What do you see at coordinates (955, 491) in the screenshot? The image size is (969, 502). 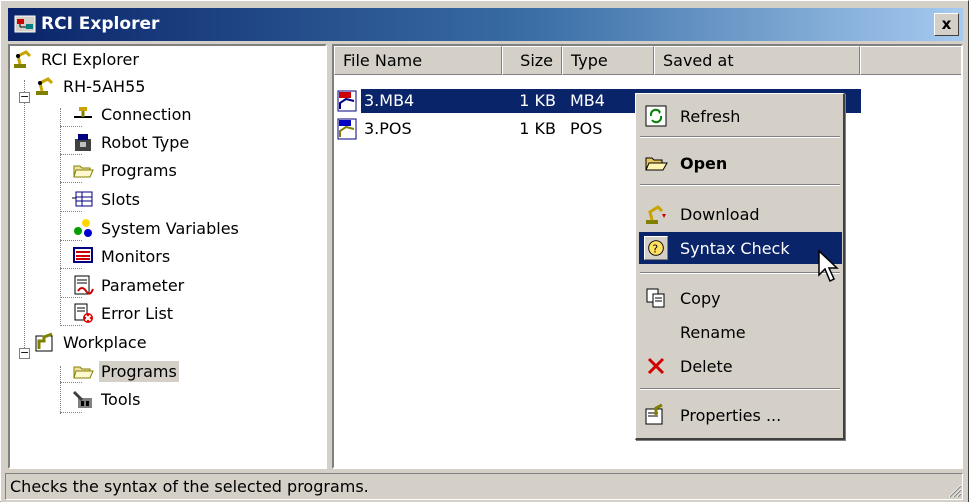 I see `resize-grip-icon` at bounding box center [955, 491].